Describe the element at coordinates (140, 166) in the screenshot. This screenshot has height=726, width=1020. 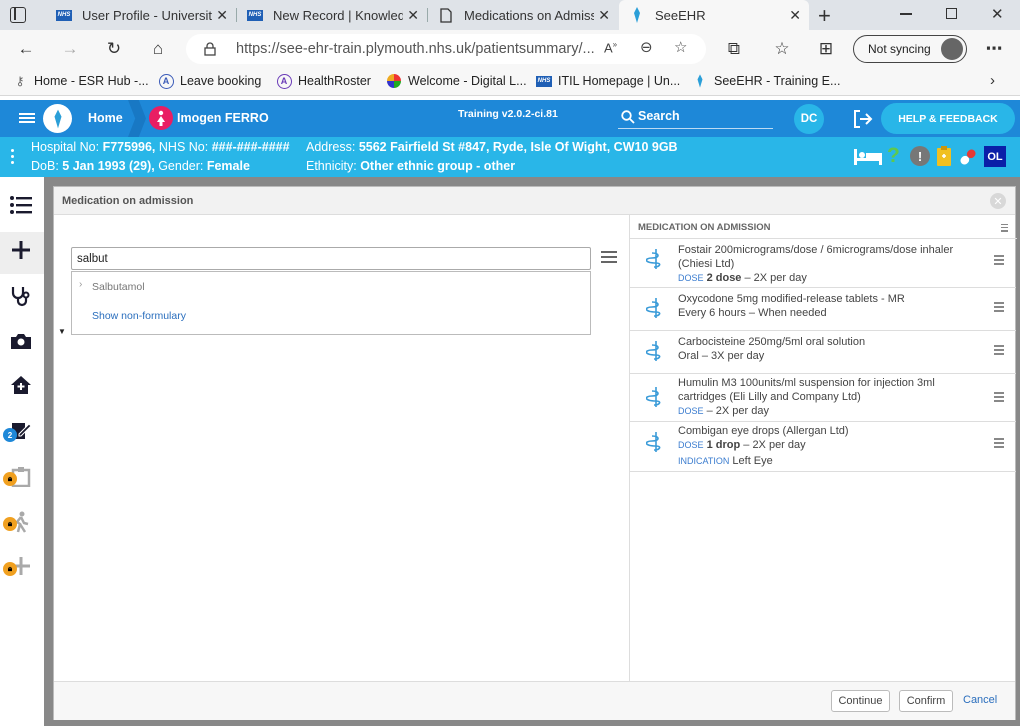
I see `patient-demographics: DoB: 5 Jan 1993 (29), Gender: Female` at that location.